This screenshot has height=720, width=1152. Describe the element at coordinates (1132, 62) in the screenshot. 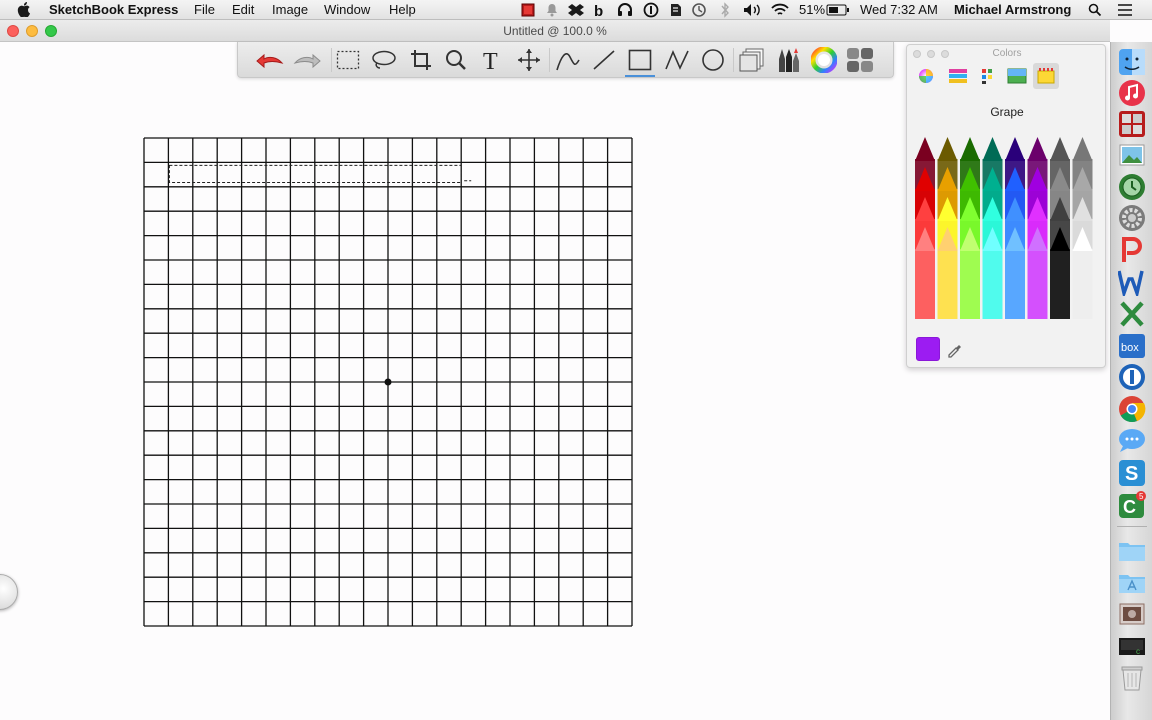

I see `dock-finder` at that location.